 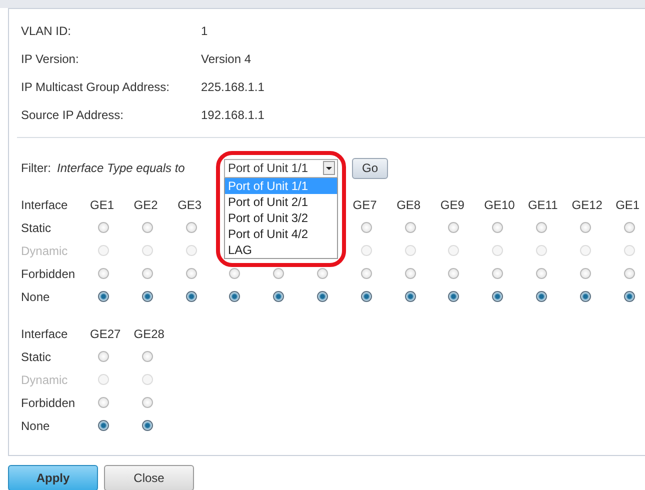 What do you see at coordinates (281, 250) in the screenshot?
I see `dropdown-option: LAG` at bounding box center [281, 250].